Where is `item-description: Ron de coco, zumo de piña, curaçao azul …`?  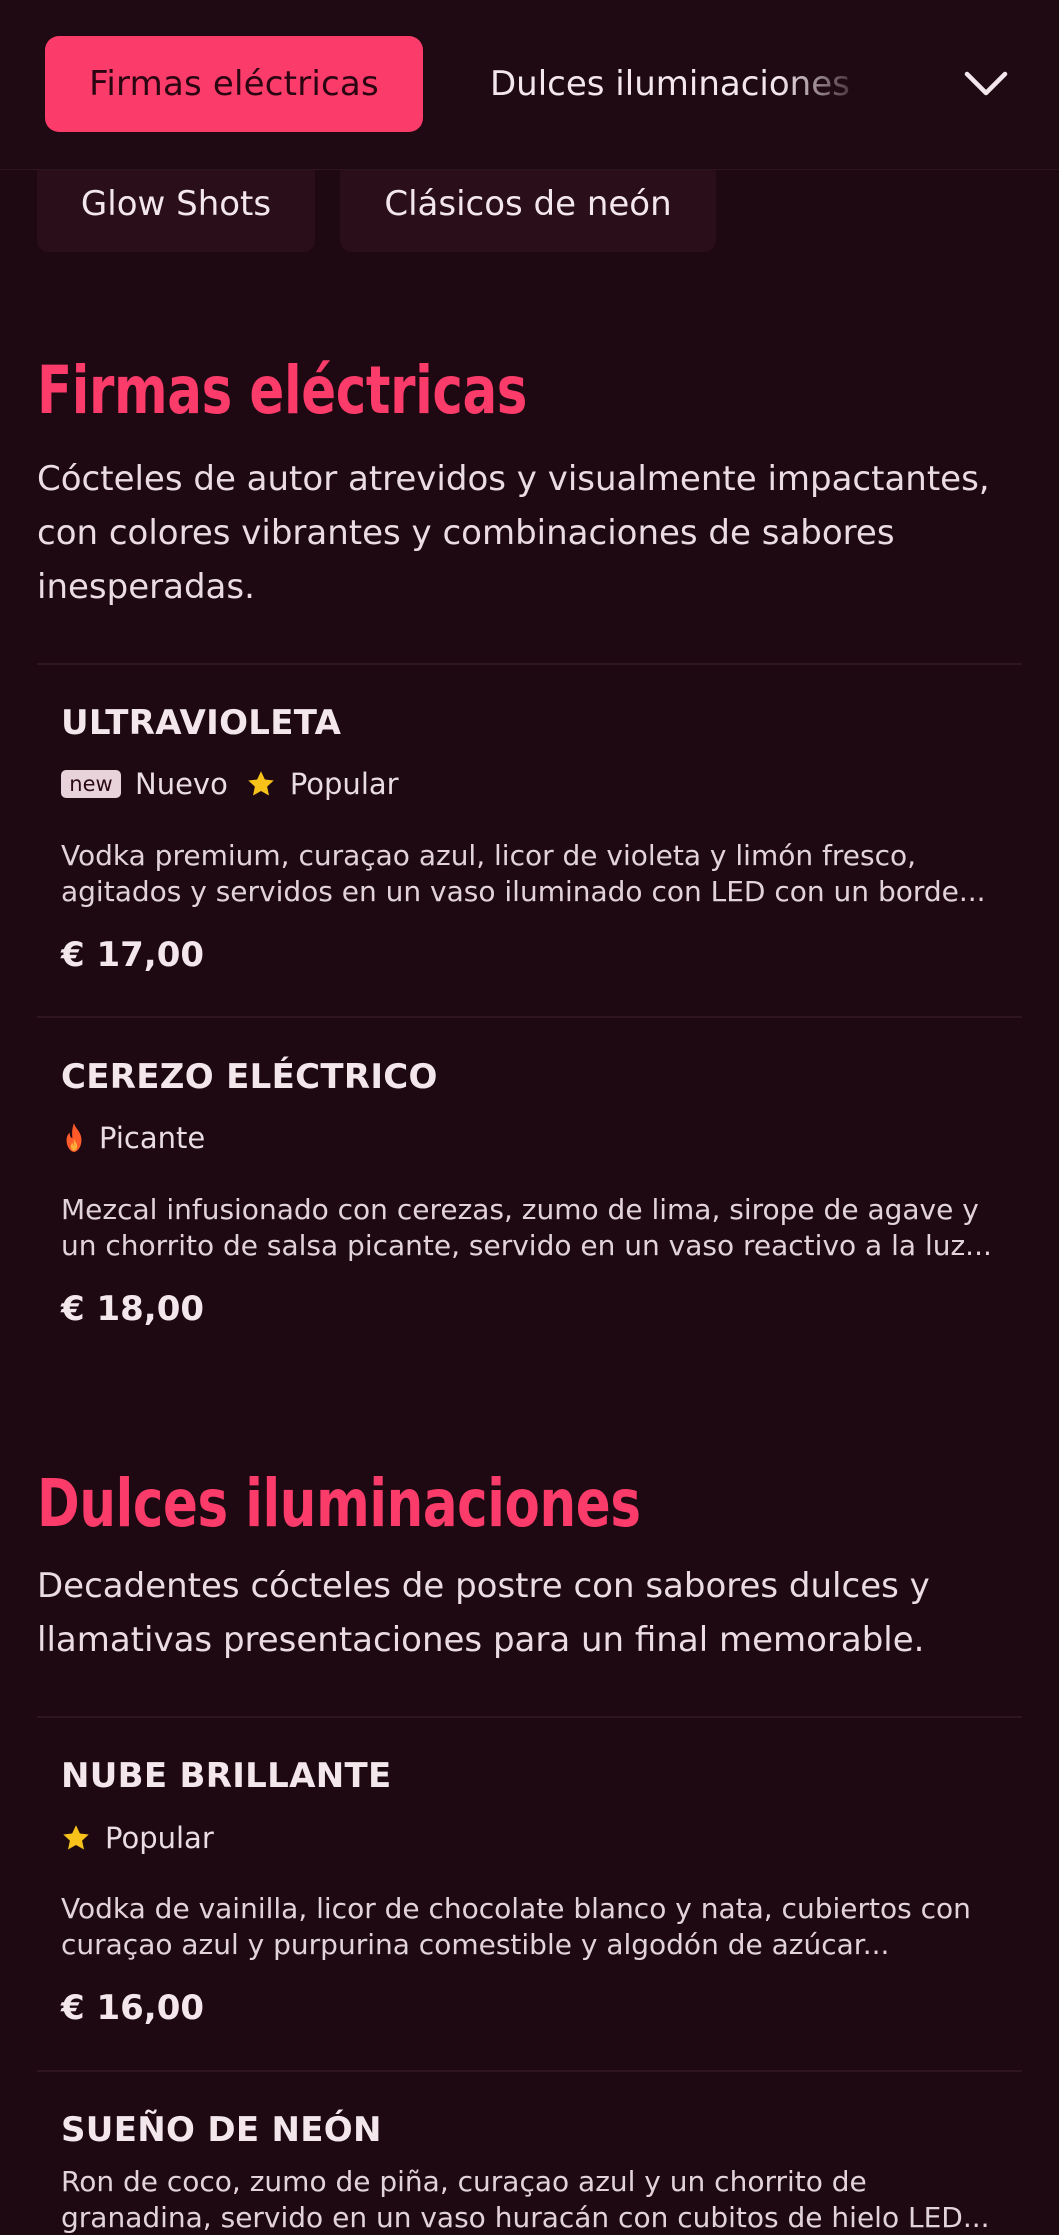
item-description: Ron de coco, zumo de piña, curaçao azul … is located at coordinates (525, 2199).